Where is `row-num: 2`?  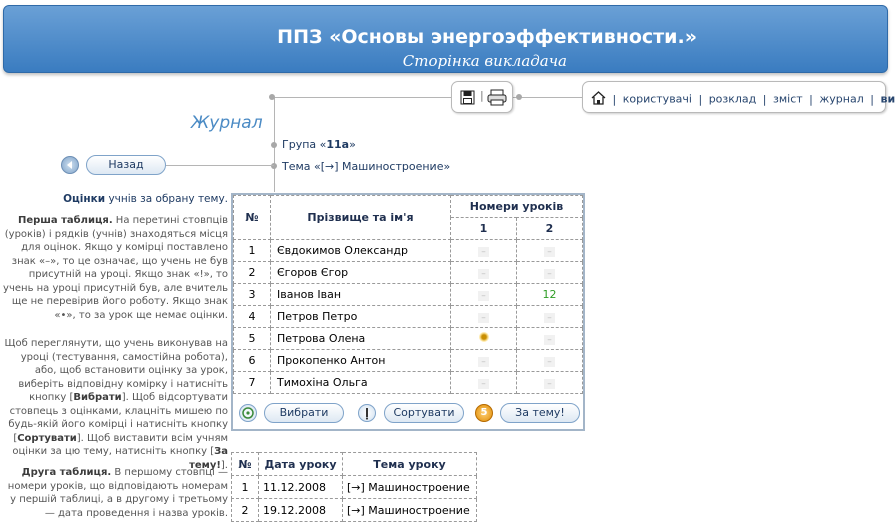 row-num: 2 is located at coordinates (252, 272).